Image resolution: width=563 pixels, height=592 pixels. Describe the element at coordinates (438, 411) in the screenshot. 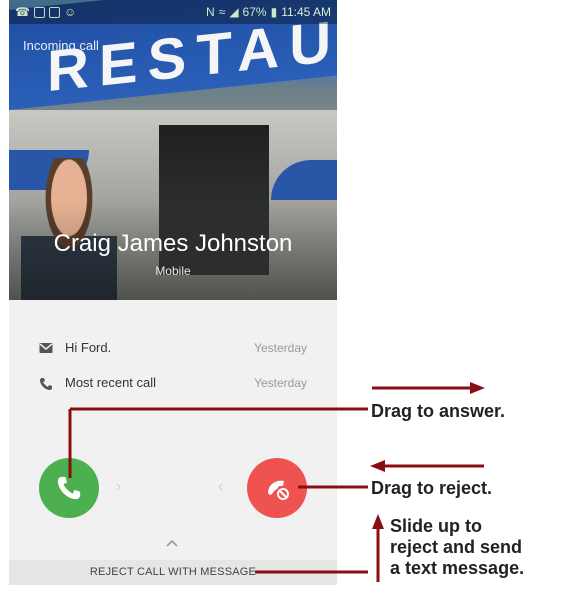

I see `callout-answer: Drag to answer.` at that location.